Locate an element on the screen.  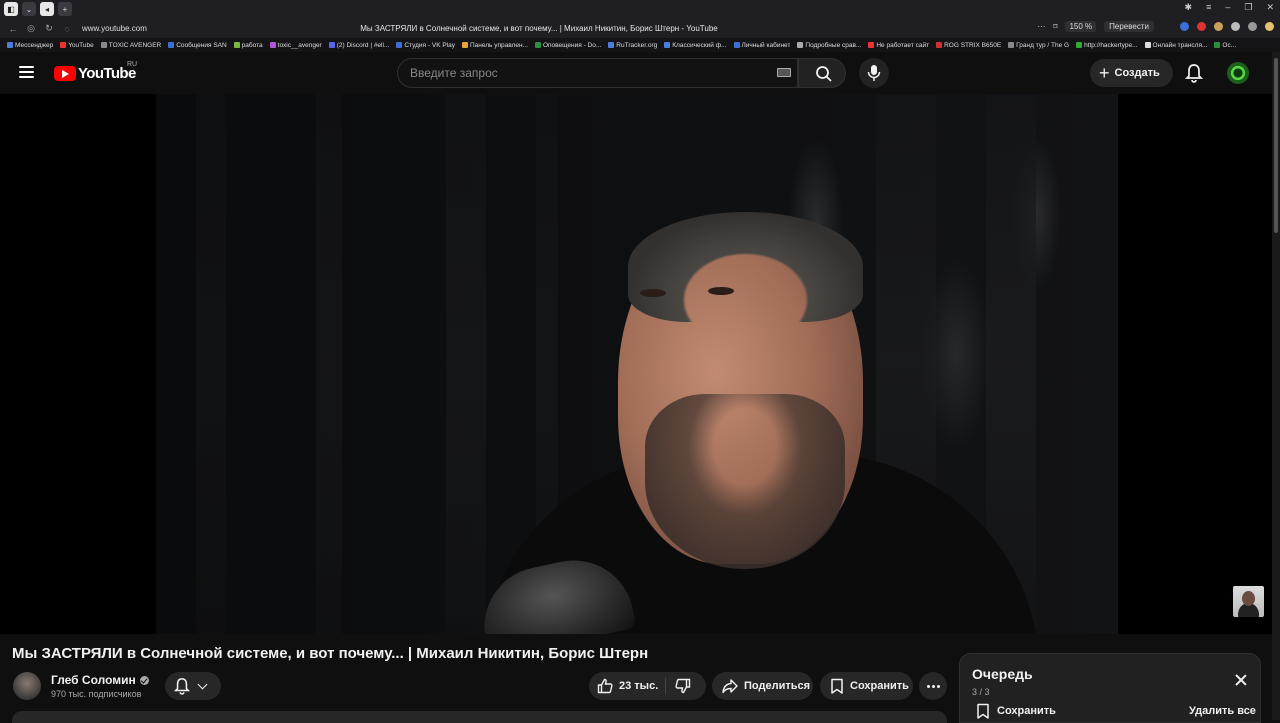
youtube-logo: YouTube is located at coordinates (95, 73).